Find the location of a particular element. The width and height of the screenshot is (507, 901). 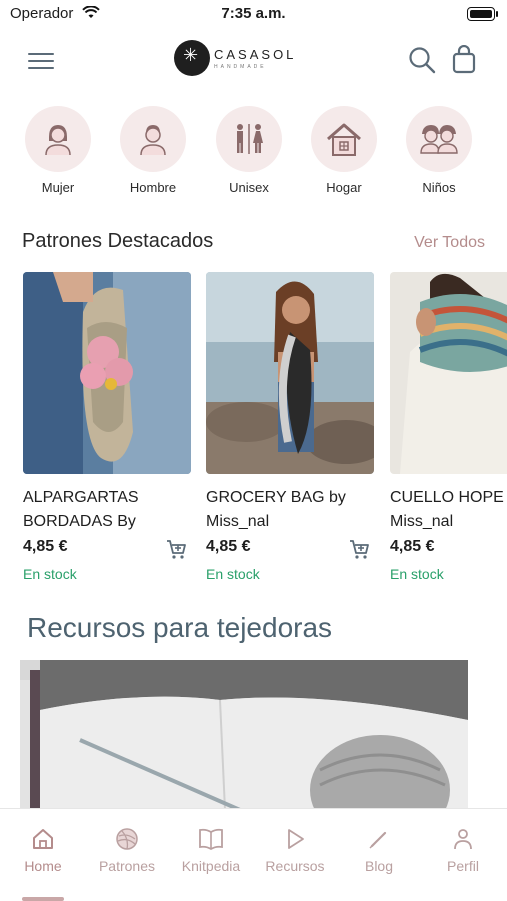

product-name: CUELLO HOPE Miss_nal is located at coordinates (447, 509).